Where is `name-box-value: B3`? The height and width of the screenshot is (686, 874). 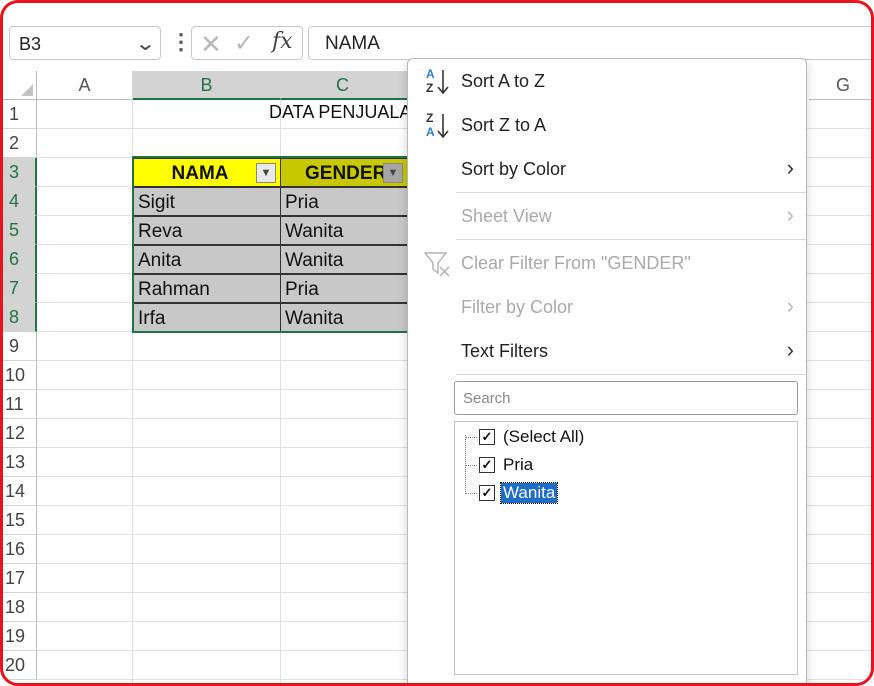
name-box-value: B3 is located at coordinates (30, 44).